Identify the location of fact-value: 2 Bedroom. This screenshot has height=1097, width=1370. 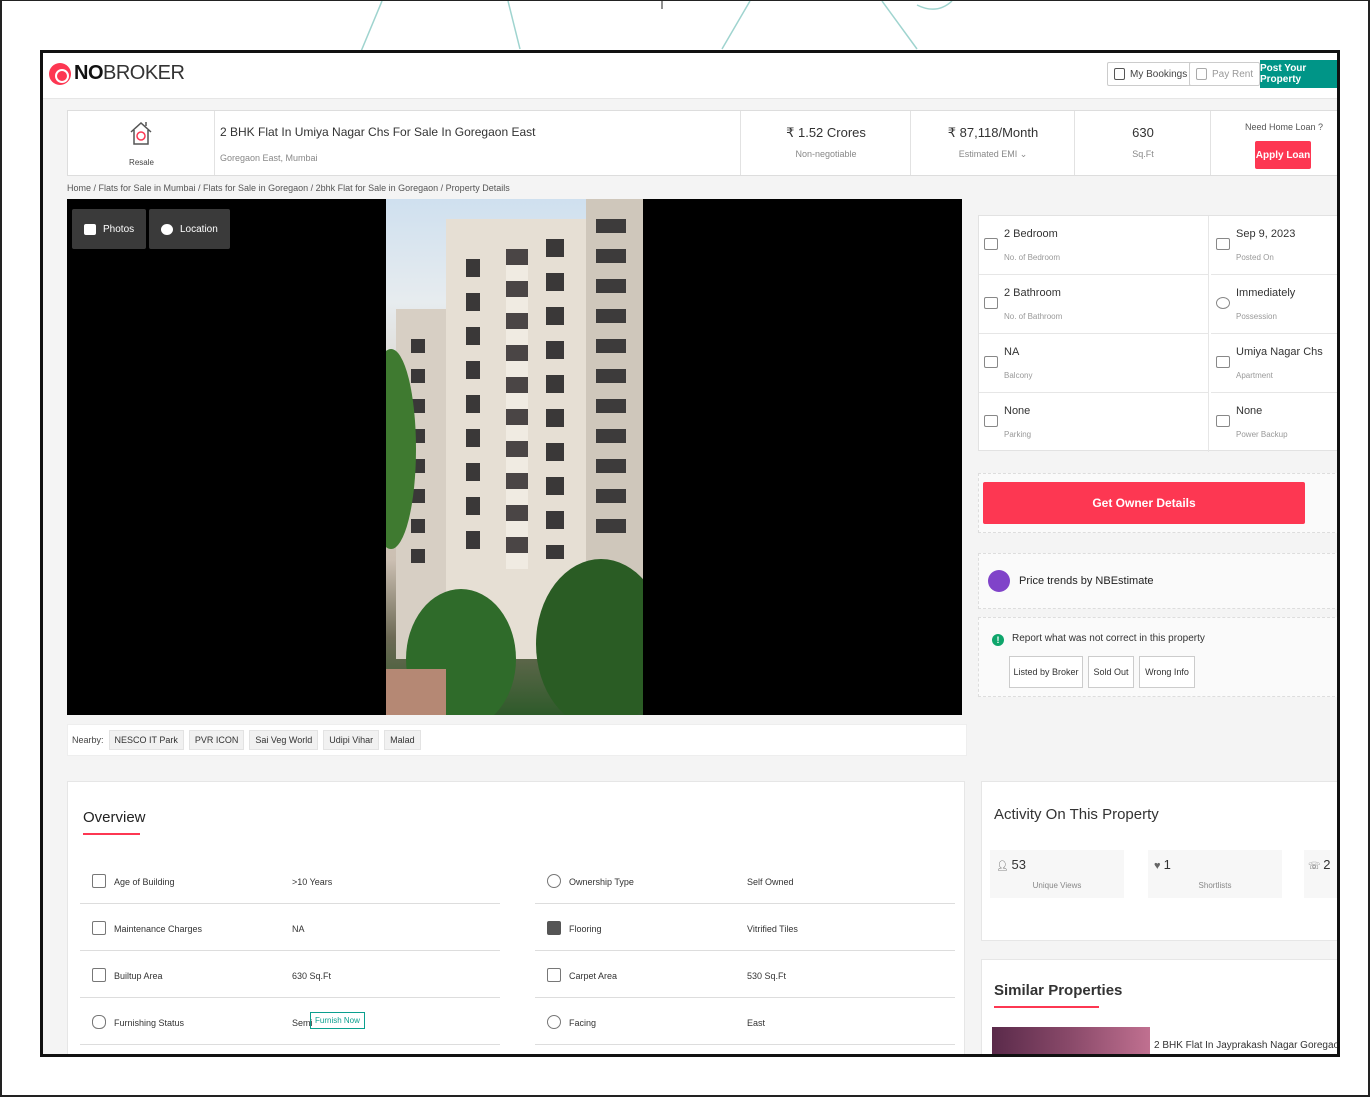
(1031, 234).